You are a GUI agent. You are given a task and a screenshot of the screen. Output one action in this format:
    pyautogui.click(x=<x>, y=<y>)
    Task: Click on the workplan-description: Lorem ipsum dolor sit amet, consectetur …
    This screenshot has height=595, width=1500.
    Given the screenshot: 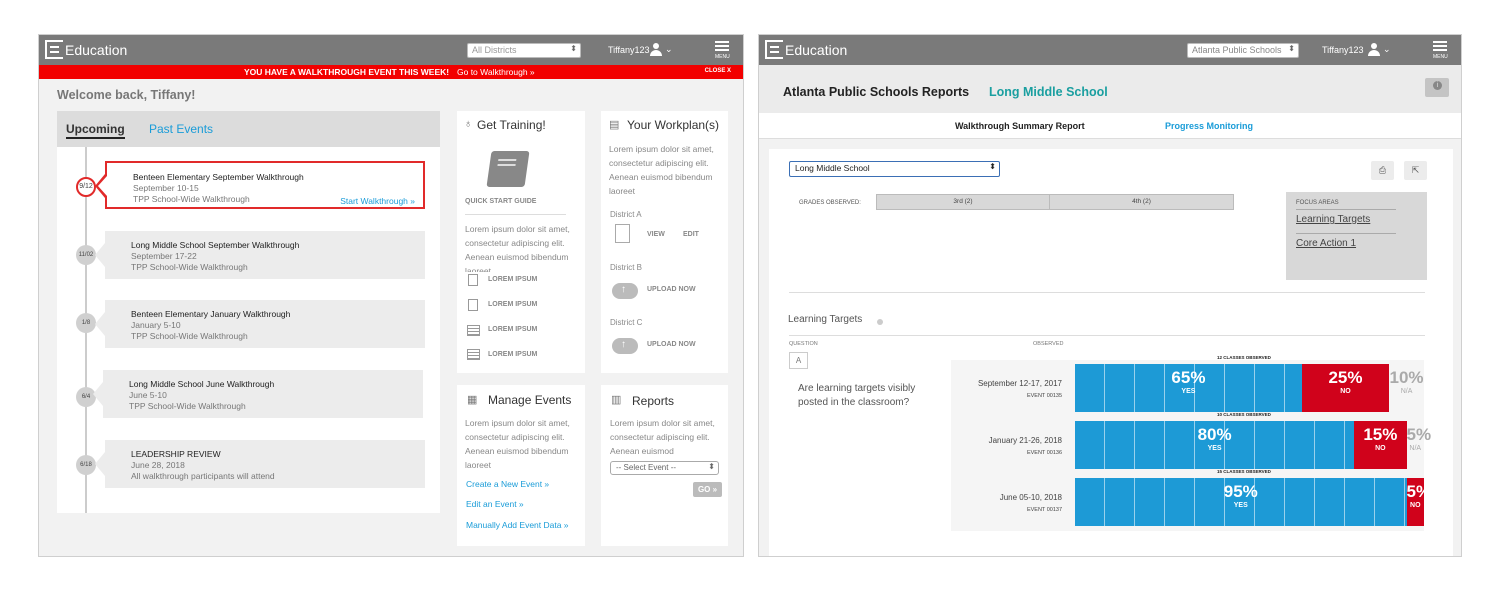 What is the action you would take?
    pyautogui.click(x=661, y=170)
    